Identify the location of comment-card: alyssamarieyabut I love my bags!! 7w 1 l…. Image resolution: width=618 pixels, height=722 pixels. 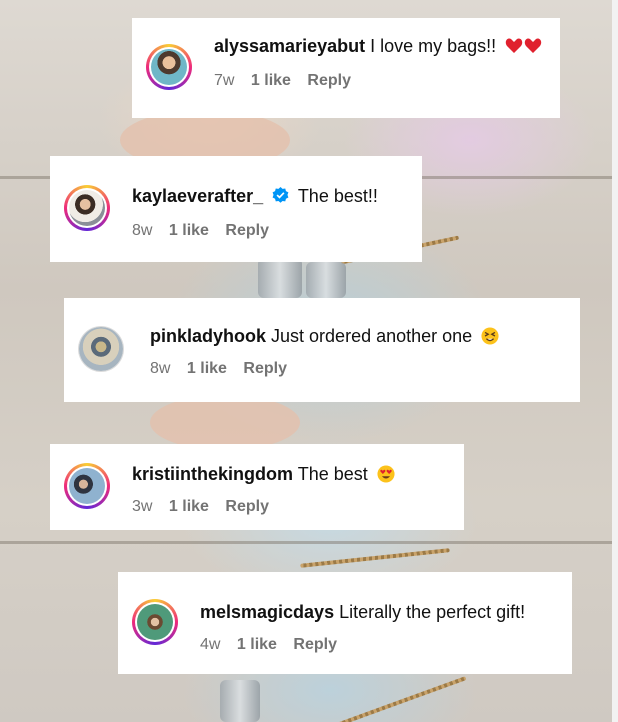
(346, 68).